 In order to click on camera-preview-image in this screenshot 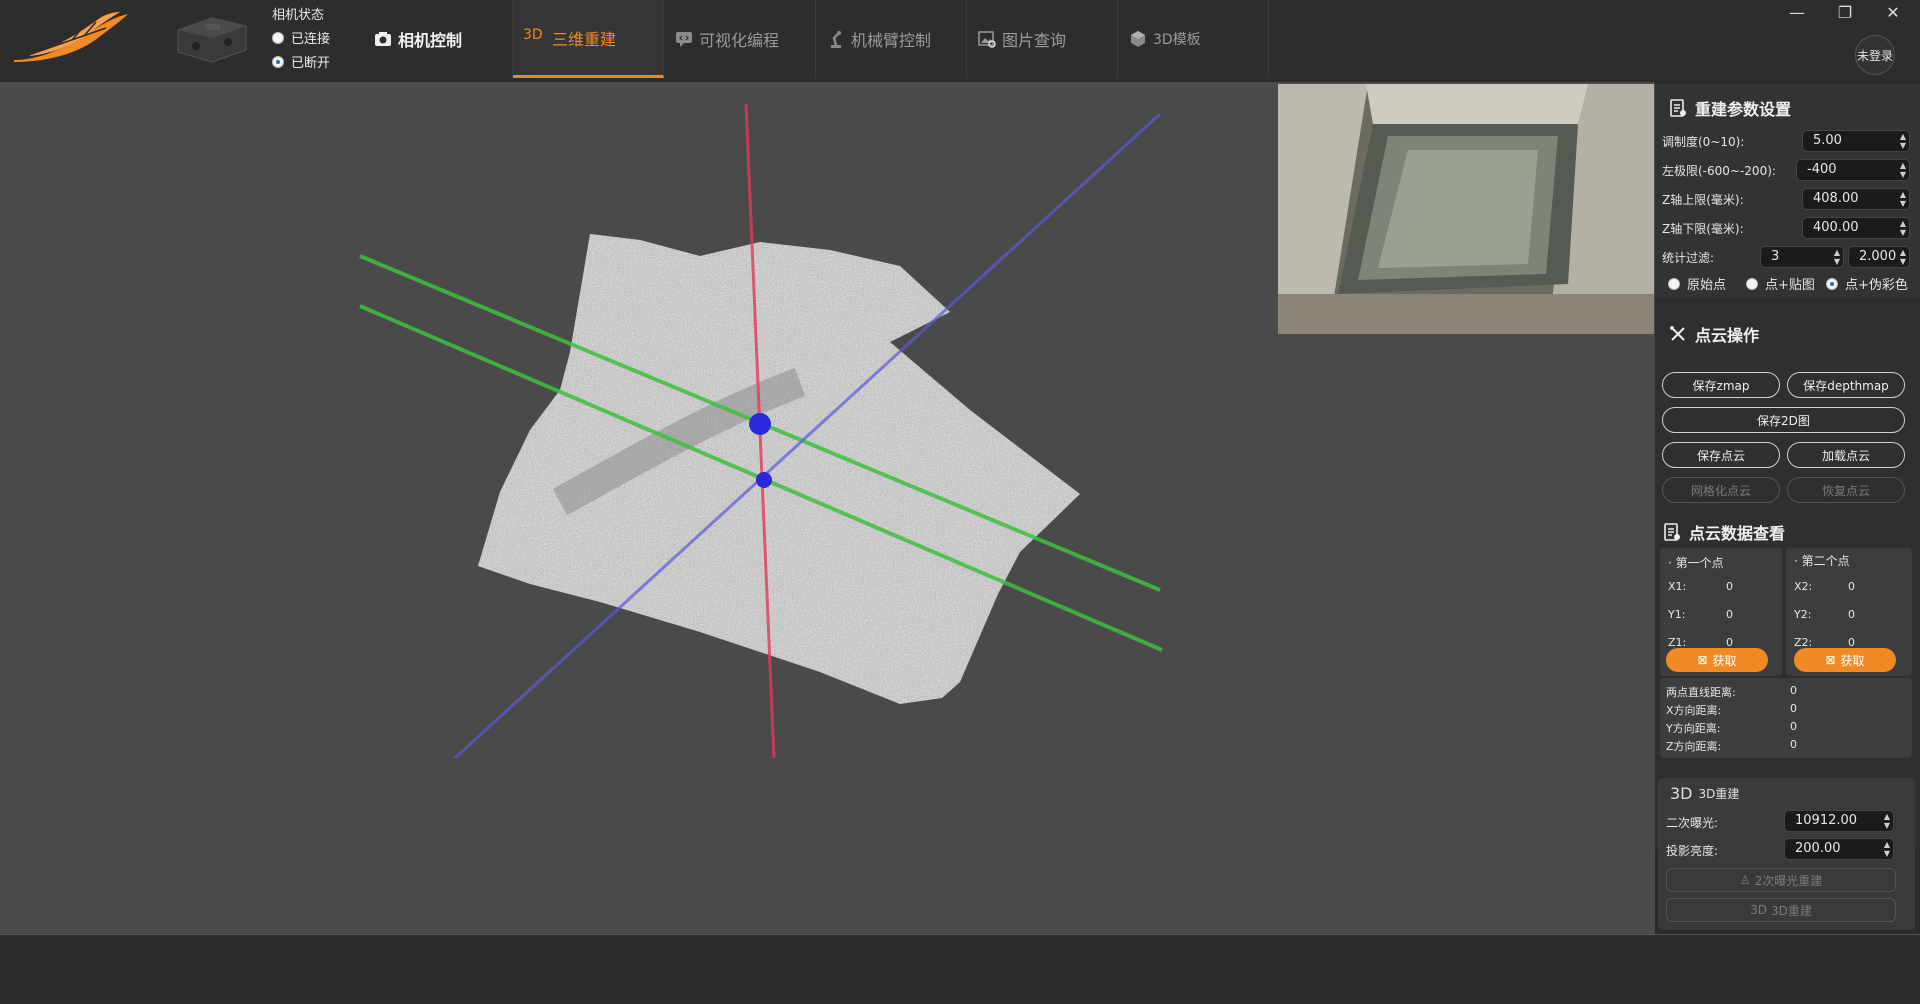, I will do `click(1466, 209)`.